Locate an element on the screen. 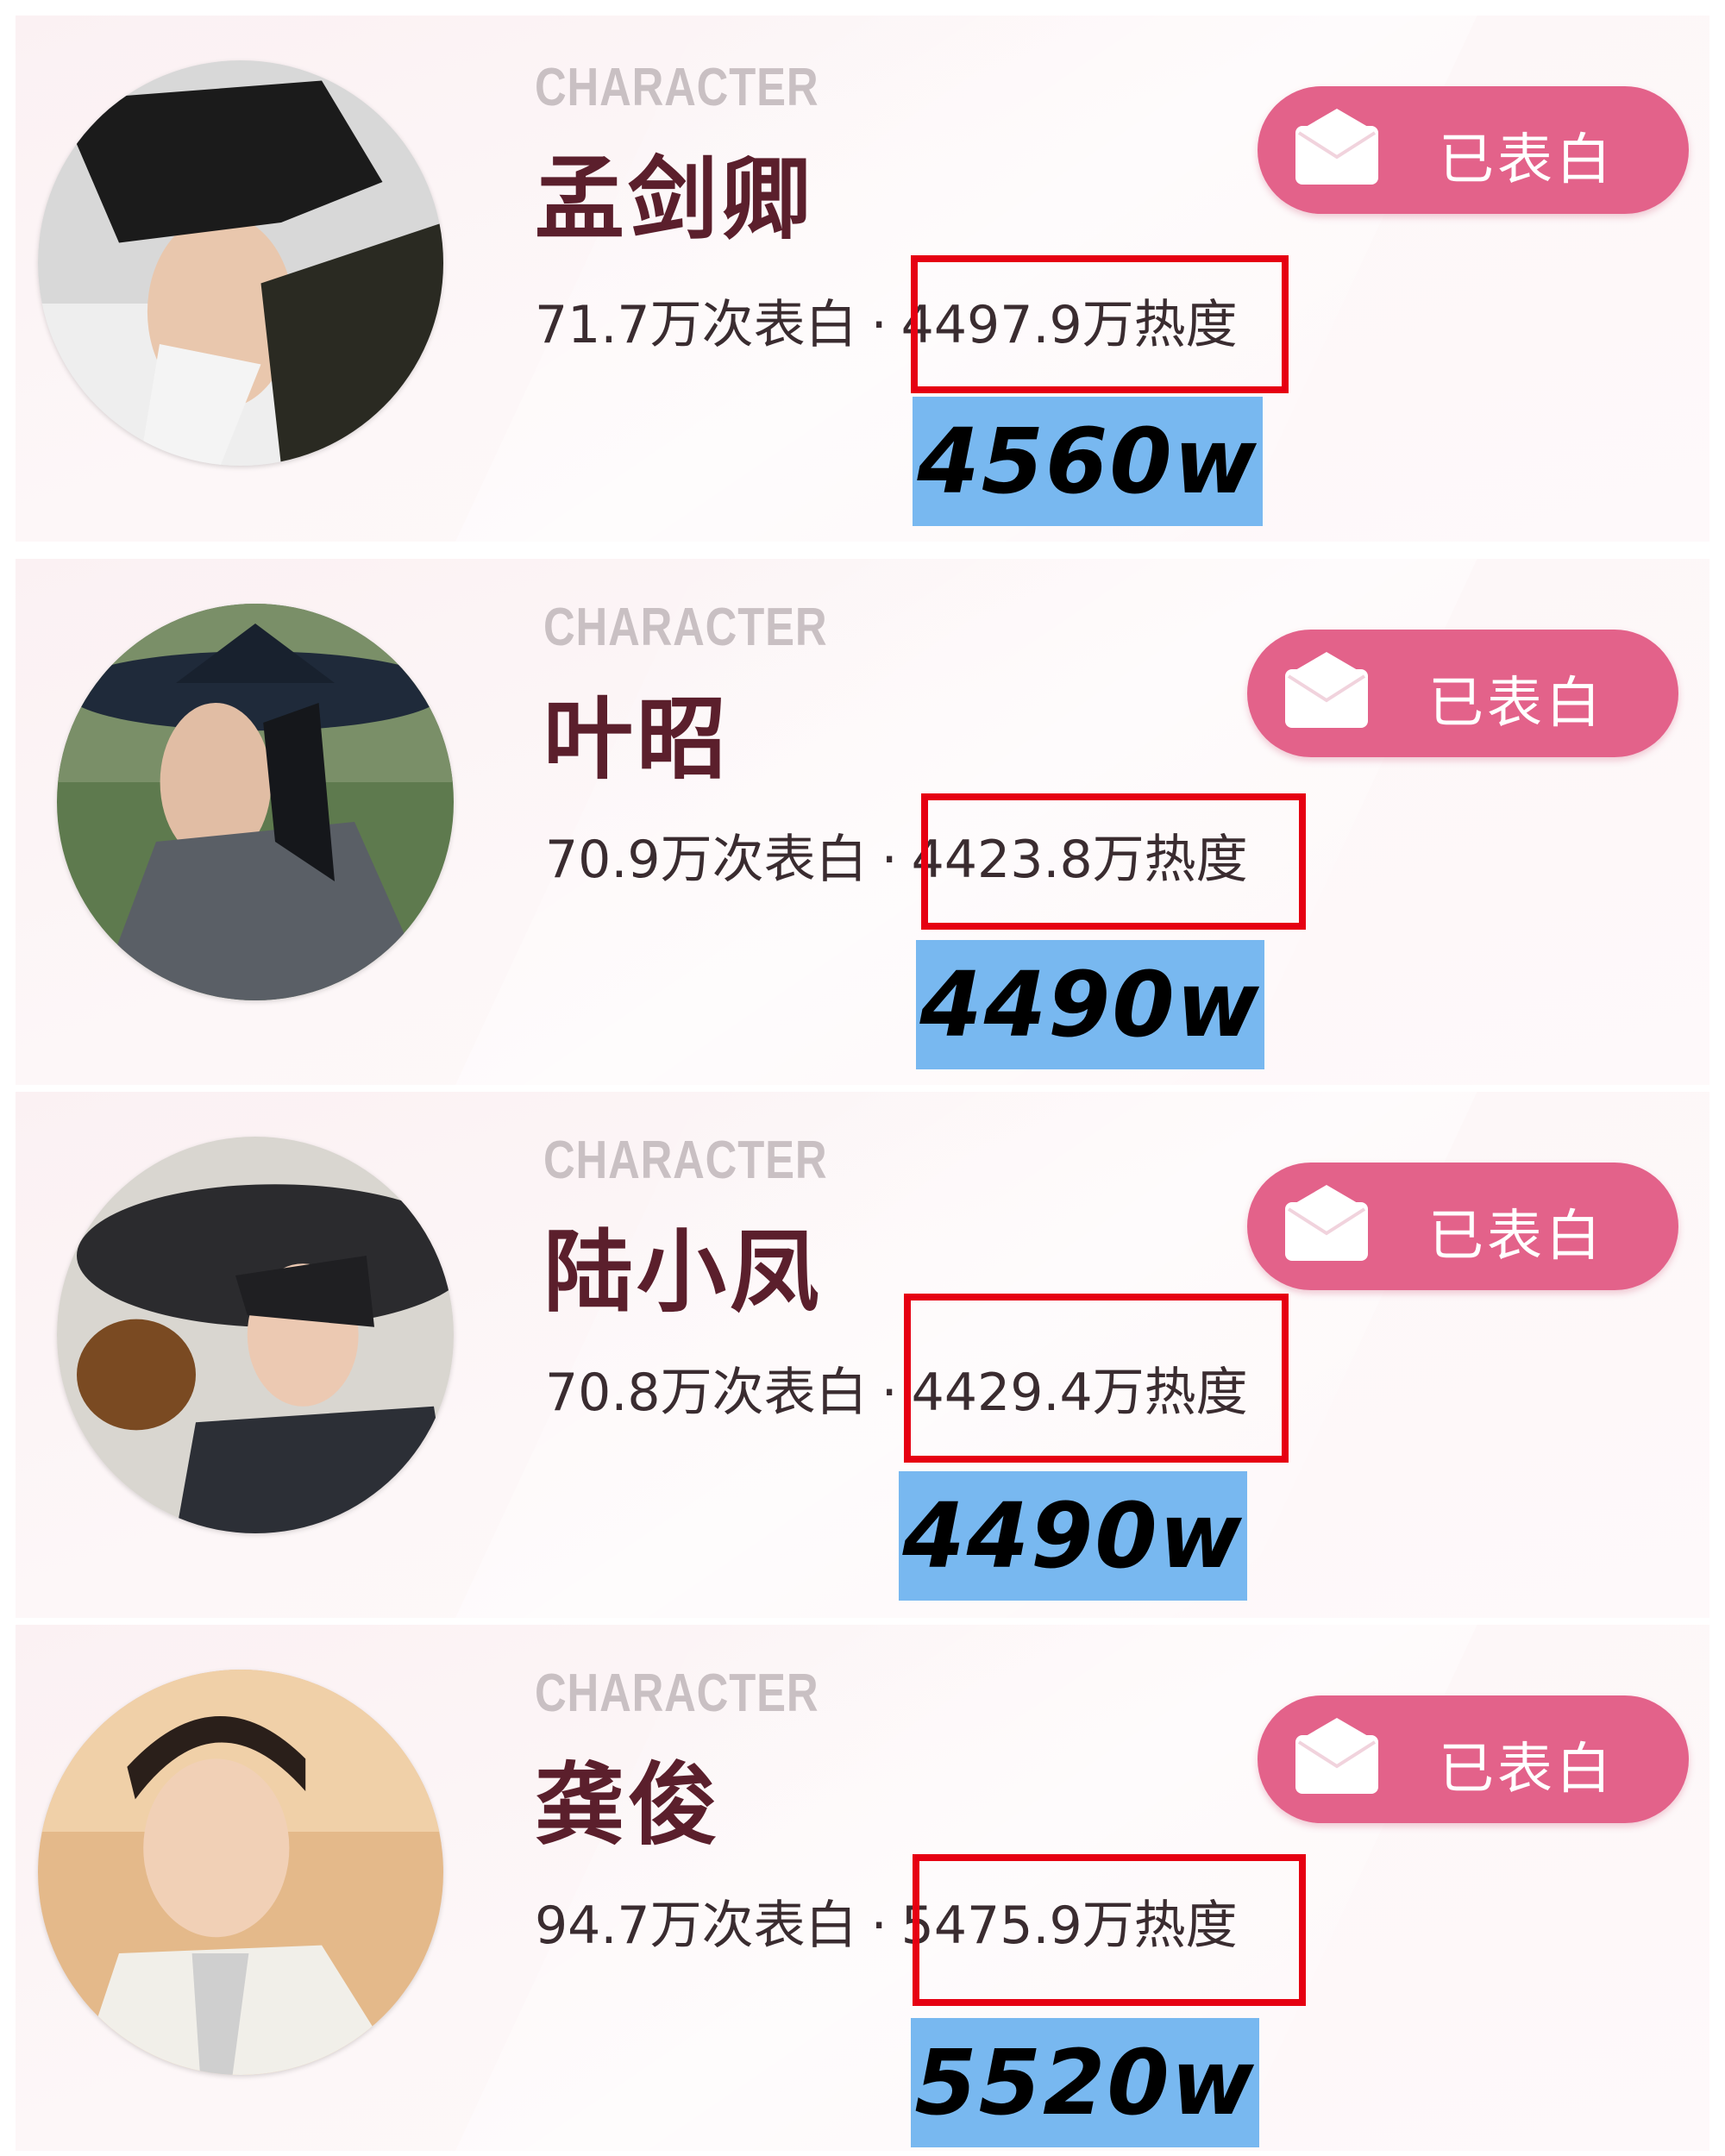  confession-count: 70.8万次表白 is located at coordinates (707, 1393).